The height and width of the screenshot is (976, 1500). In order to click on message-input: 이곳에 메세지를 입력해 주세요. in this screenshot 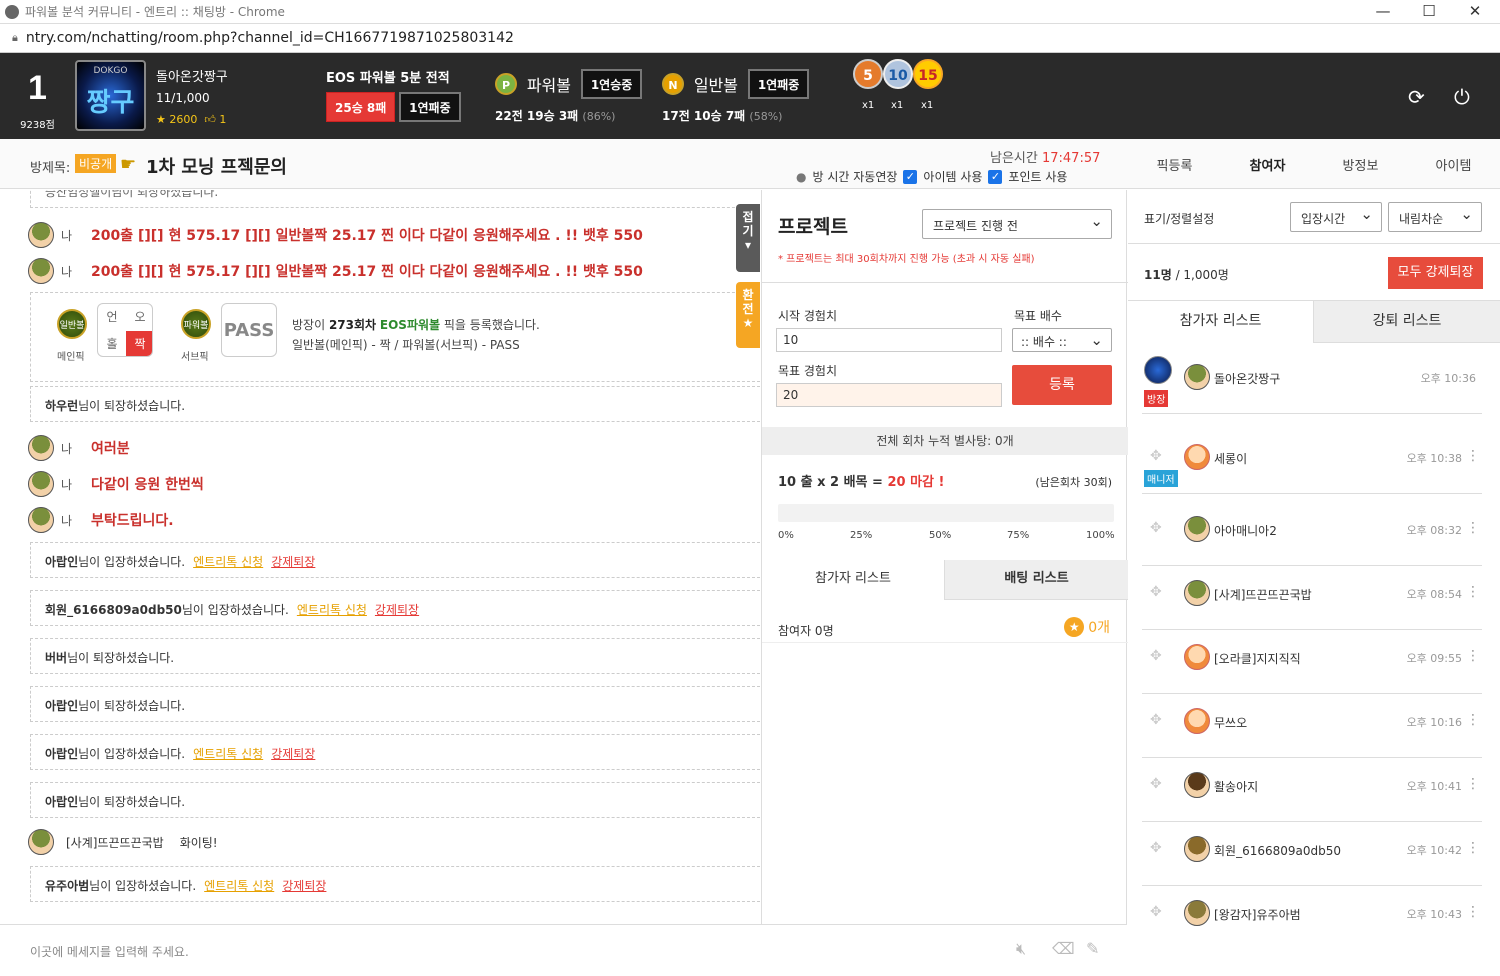, I will do `click(109, 951)`.